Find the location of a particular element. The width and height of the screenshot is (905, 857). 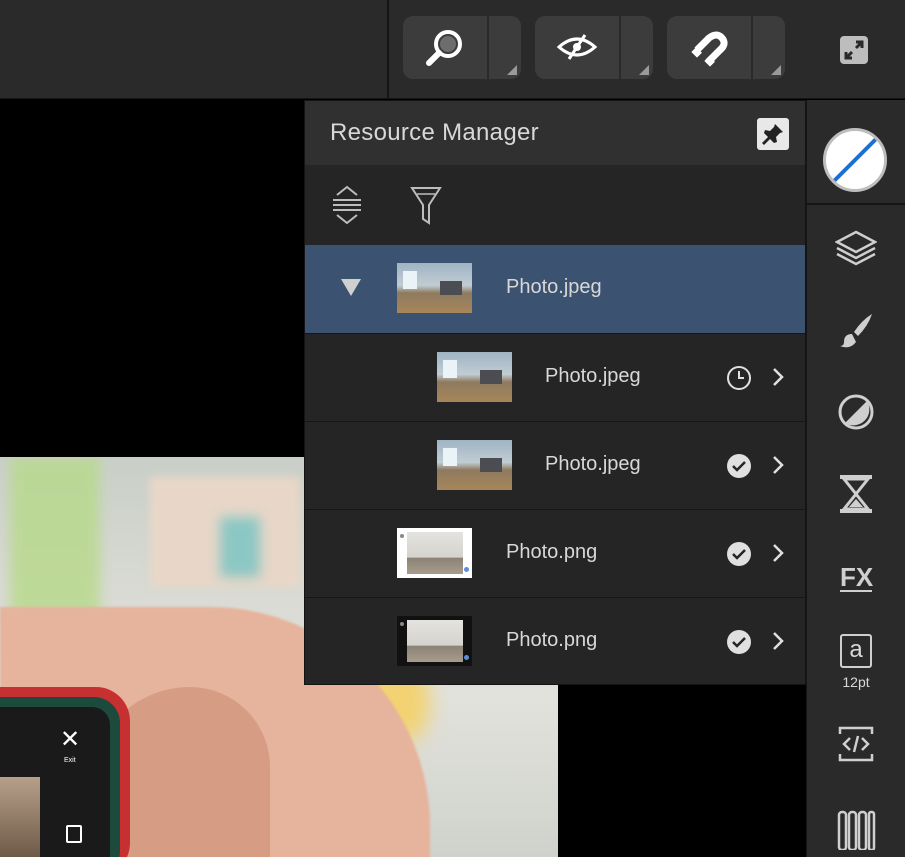

collapse-triangle-icon is located at coordinates (351, 287).